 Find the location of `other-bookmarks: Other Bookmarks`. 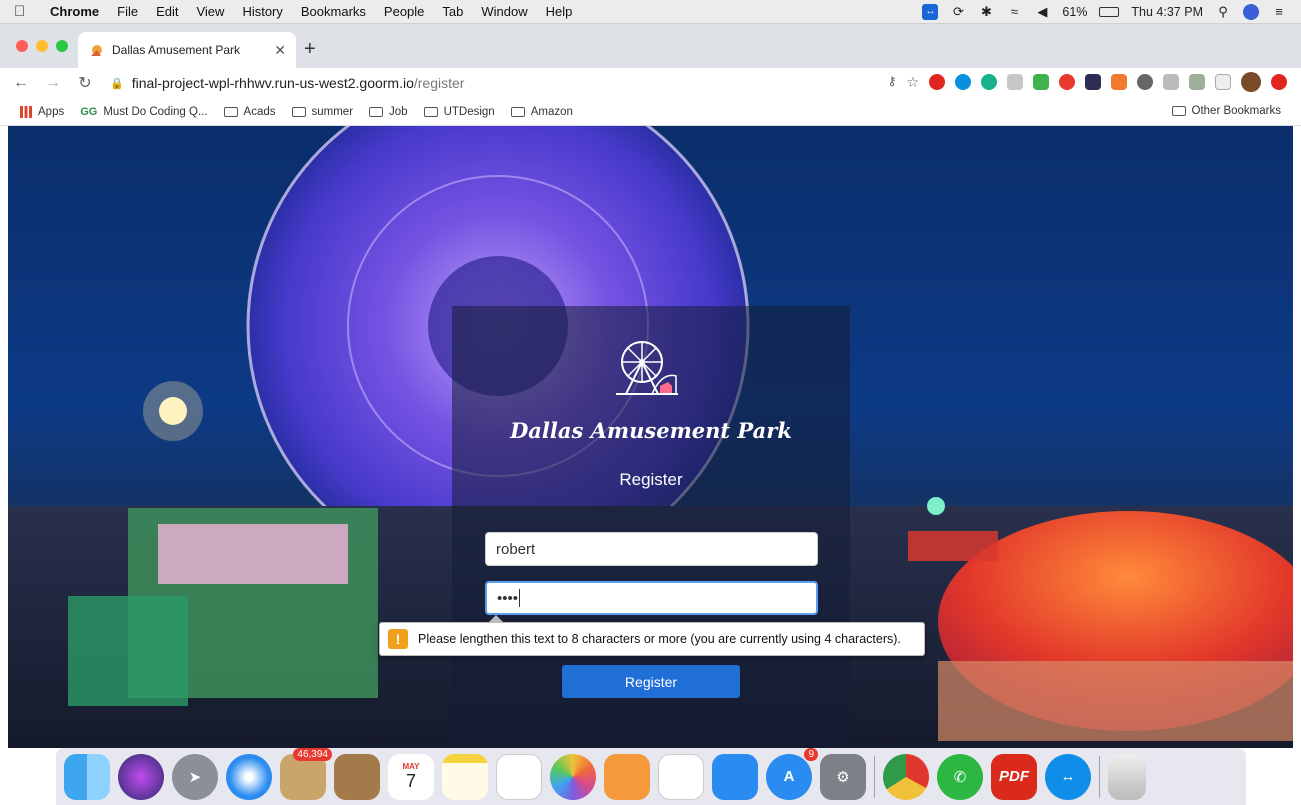

other-bookmarks: Other Bookmarks is located at coordinates (1226, 111).